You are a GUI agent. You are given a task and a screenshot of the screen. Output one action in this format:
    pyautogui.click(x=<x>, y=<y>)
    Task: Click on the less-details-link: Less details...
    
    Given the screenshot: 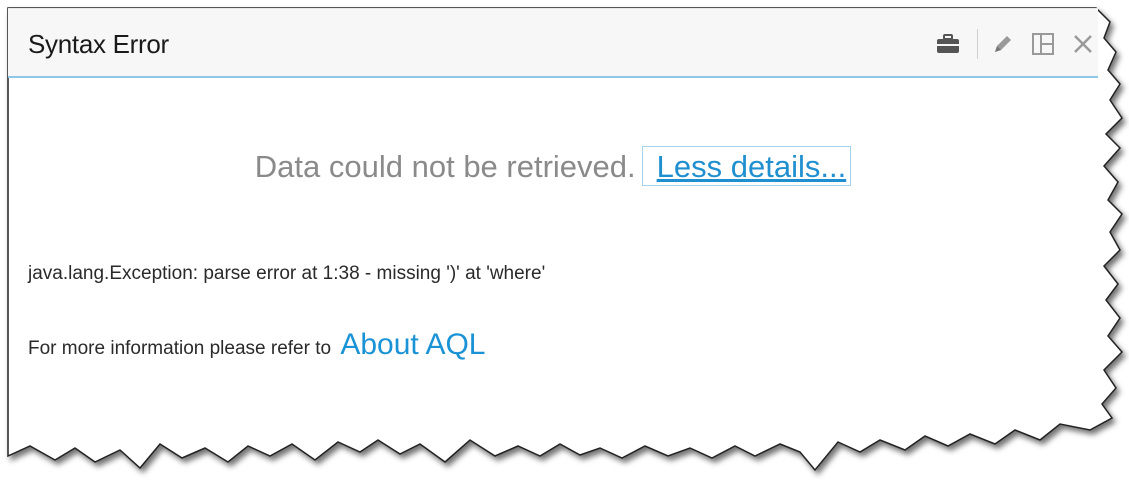 What is the action you would take?
    pyautogui.click(x=746, y=166)
    